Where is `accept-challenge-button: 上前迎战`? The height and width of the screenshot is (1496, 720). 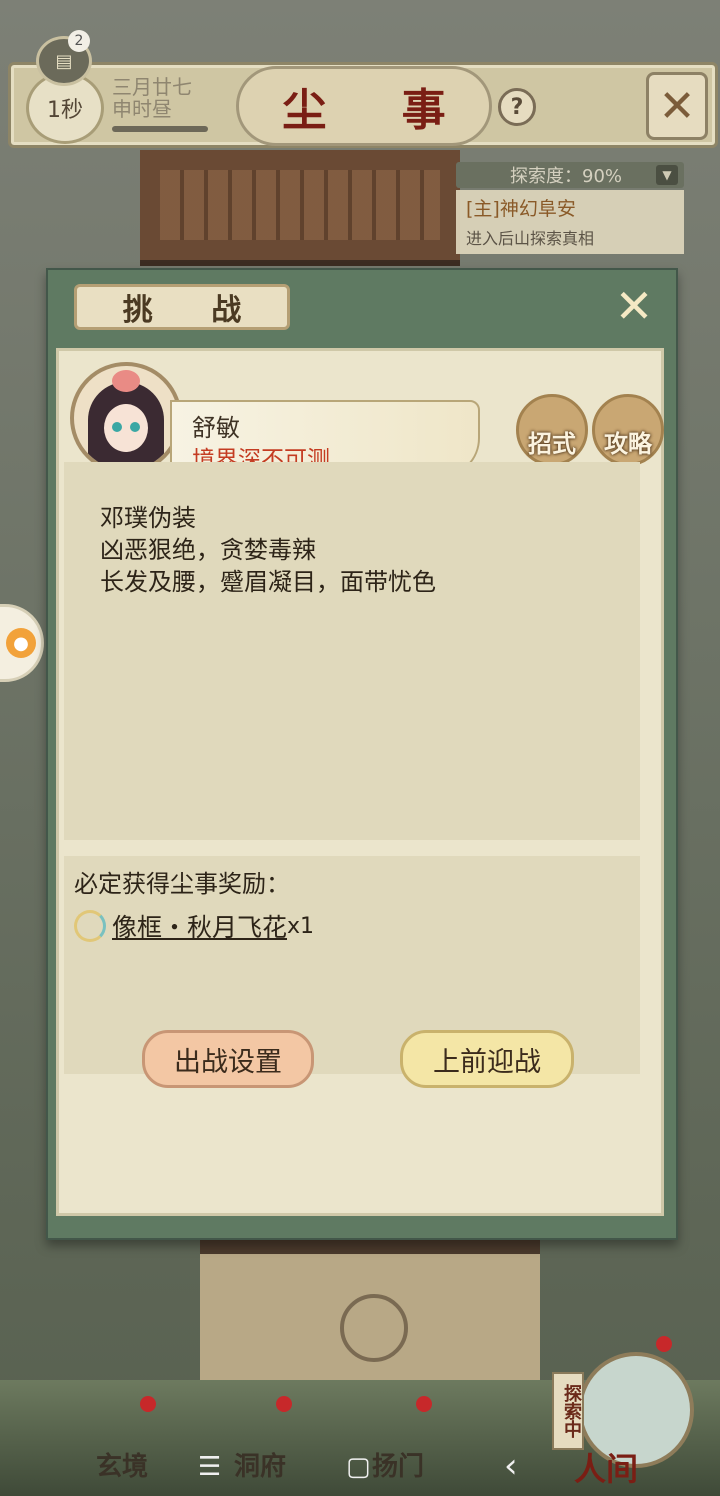
accept-challenge-button: 上前迎战 is located at coordinates (487, 1059).